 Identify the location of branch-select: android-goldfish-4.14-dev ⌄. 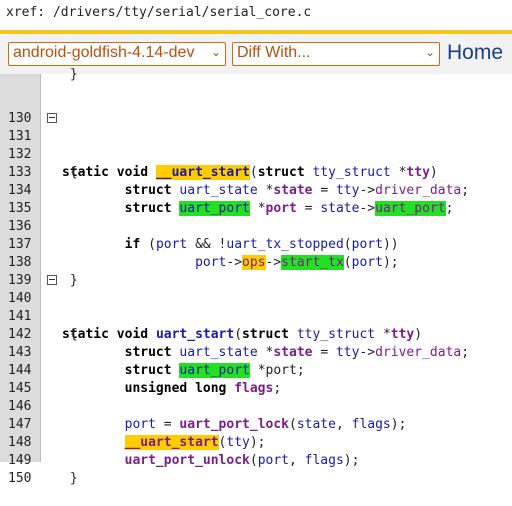
(117, 54).